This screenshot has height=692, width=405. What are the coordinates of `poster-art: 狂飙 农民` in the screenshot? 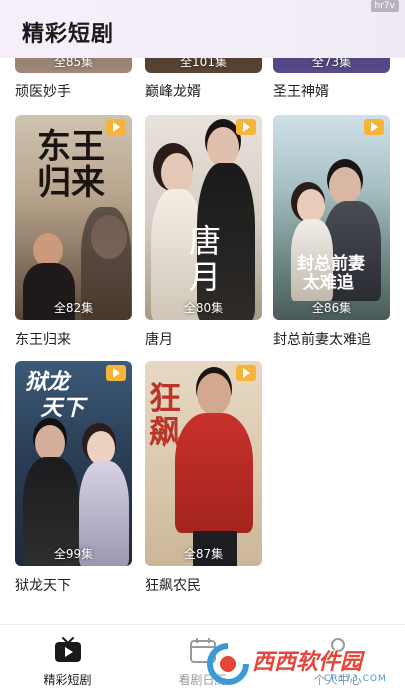 It's located at (203, 463).